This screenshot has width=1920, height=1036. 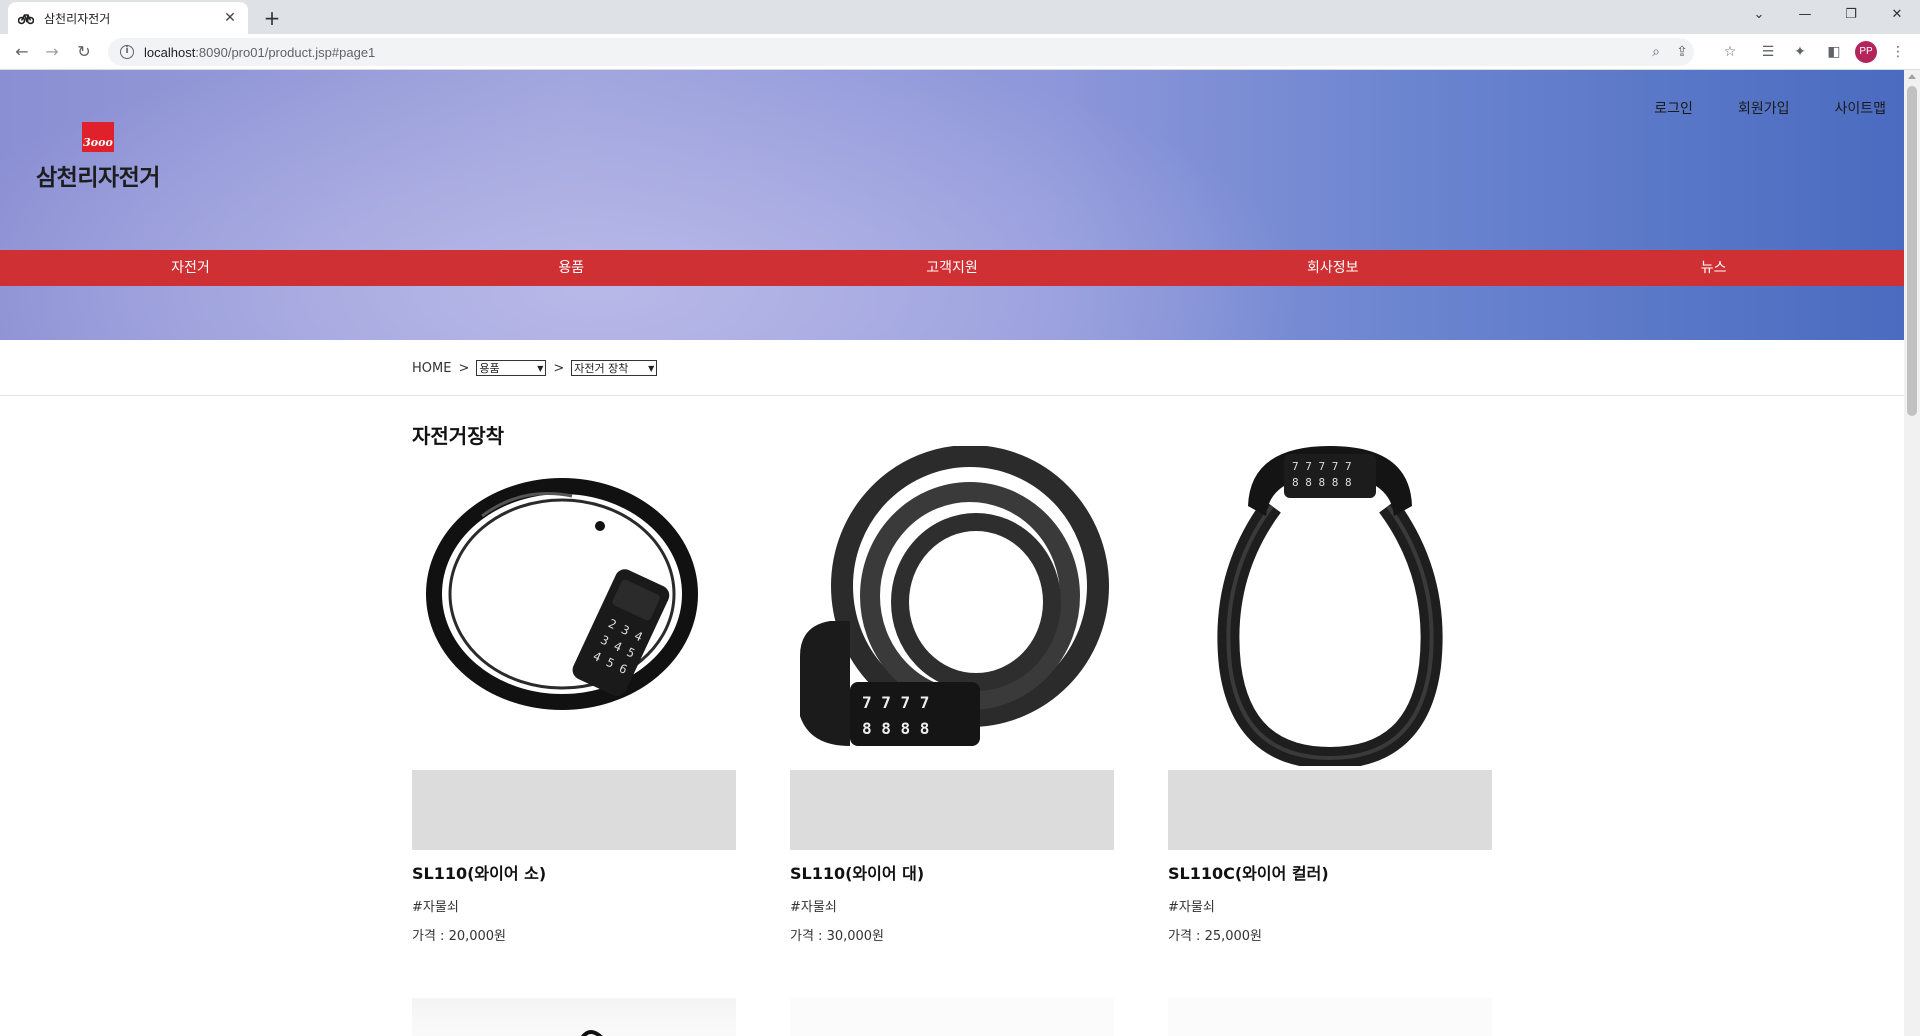 I want to click on browser-tab: 삼천리자전거 ✕, so click(x=128, y=18).